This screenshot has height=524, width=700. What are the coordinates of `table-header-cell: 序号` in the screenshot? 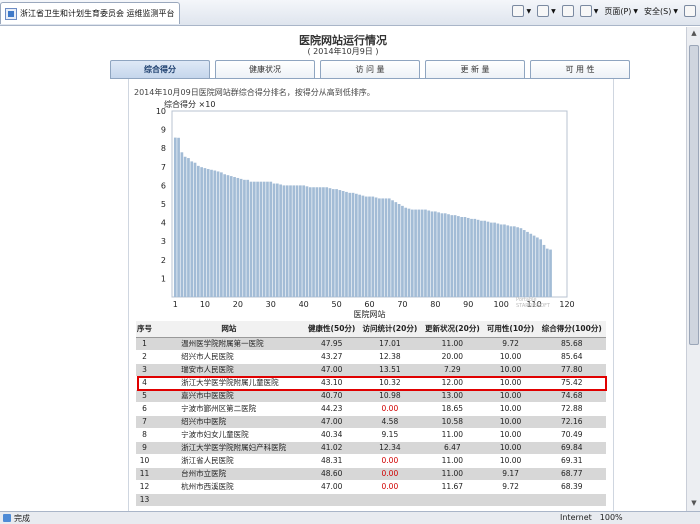 It's located at (145, 329).